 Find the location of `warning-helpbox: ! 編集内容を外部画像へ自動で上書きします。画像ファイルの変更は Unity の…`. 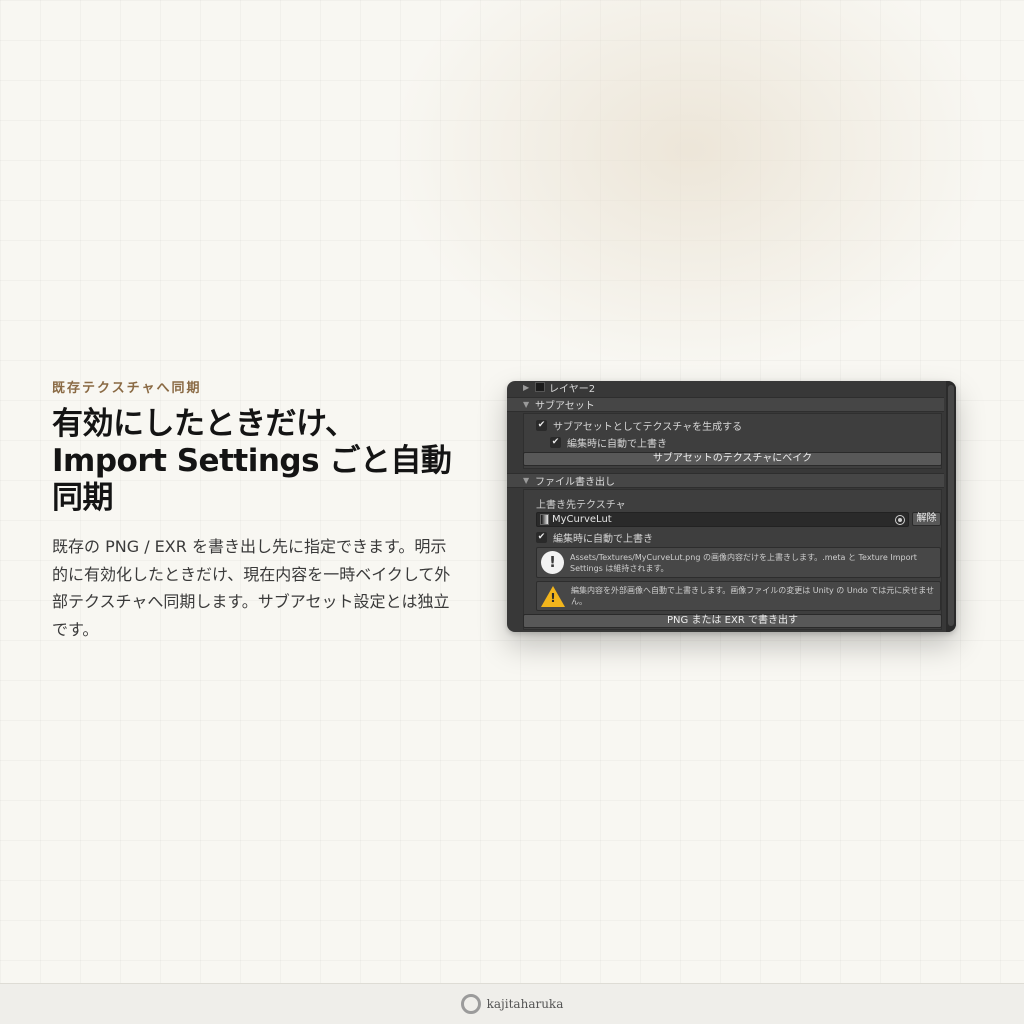

warning-helpbox: ! 編集内容を外部画像へ自動で上書きします。画像ファイルの変更は Unity の… is located at coordinates (738, 596).